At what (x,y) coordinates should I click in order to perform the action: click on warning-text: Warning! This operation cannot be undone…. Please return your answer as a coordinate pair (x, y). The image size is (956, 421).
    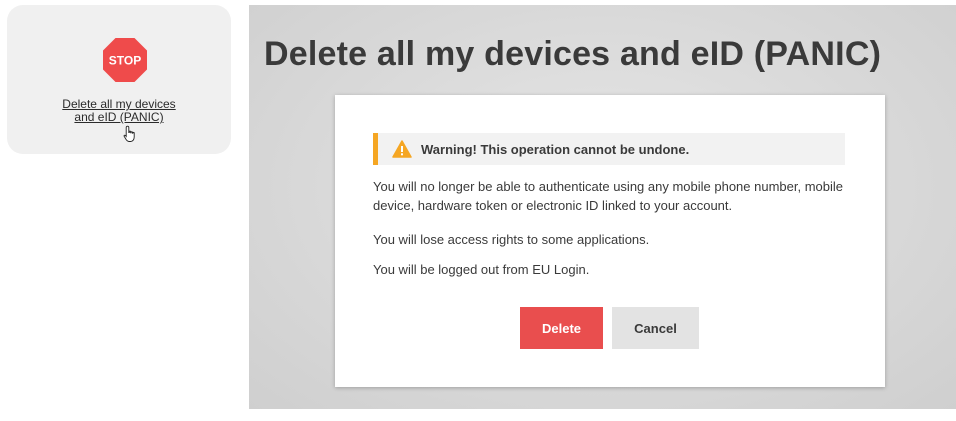
    Looking at the image, I should click on (555, 149).